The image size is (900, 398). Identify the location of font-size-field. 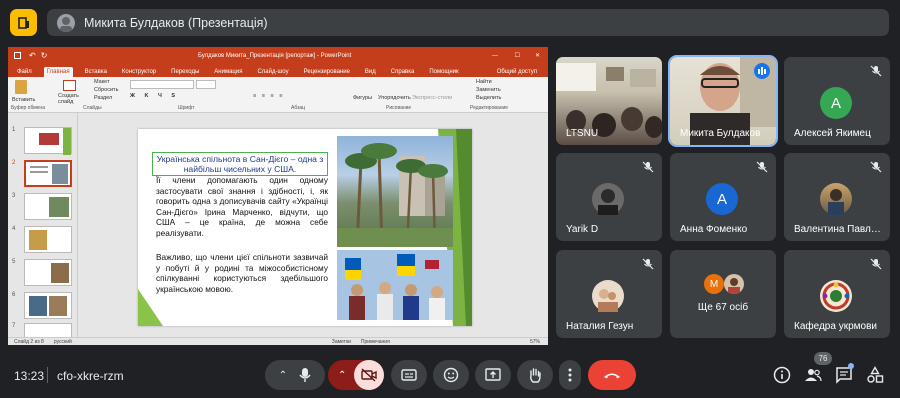
(206, 84).